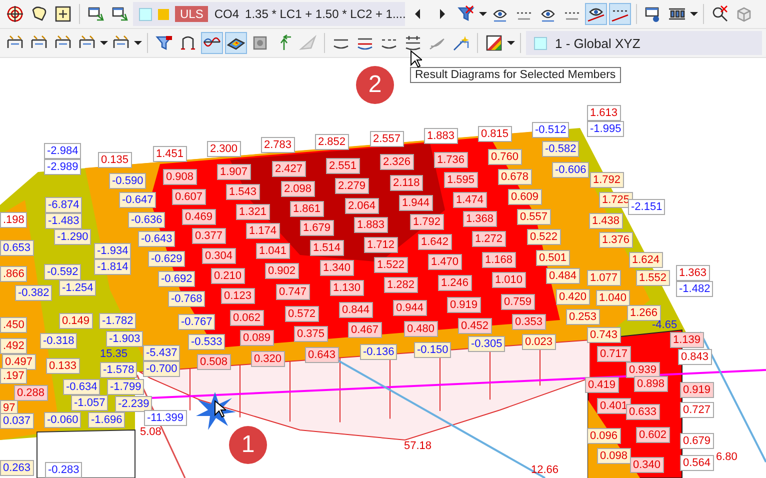 The height and width of the screenshot is (478, 766). What do you see at coordinates (59, 341) in the screenshot?
I see `result-value-label: -0.318` at bounding box center [59, 341].